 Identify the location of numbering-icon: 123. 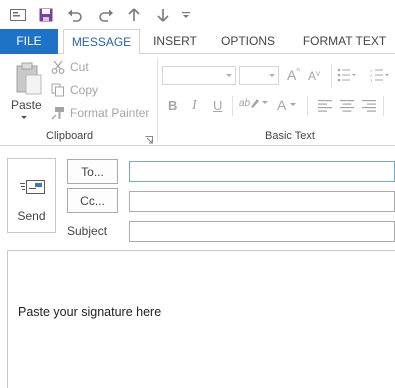
(380, 76).